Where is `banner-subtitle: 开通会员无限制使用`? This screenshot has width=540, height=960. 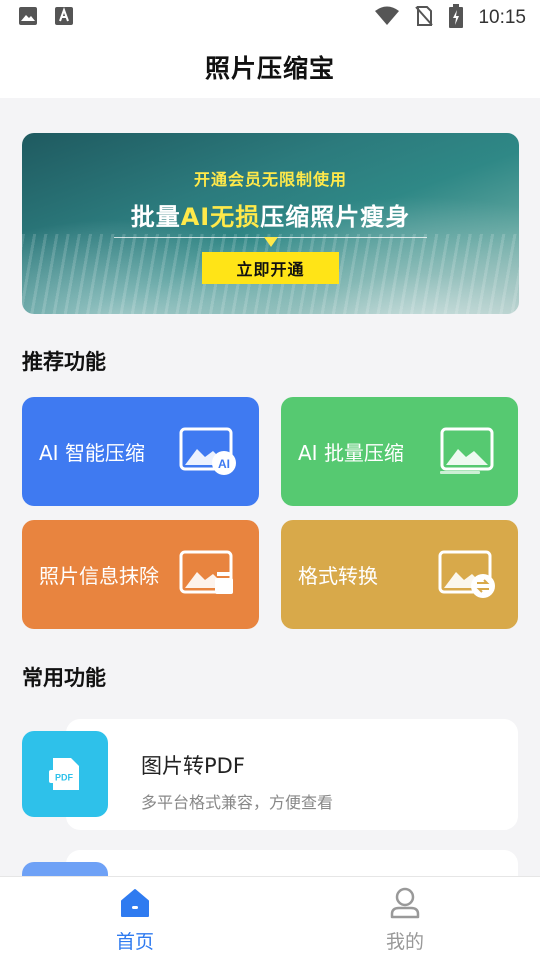
banner-subtitle: 开通会员无限制使用 is located at coordinates (270, 179).